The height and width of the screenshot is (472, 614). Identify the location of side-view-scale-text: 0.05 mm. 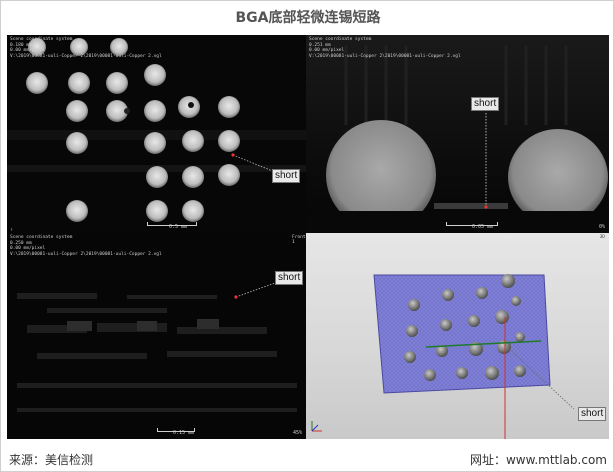
(483, 227).